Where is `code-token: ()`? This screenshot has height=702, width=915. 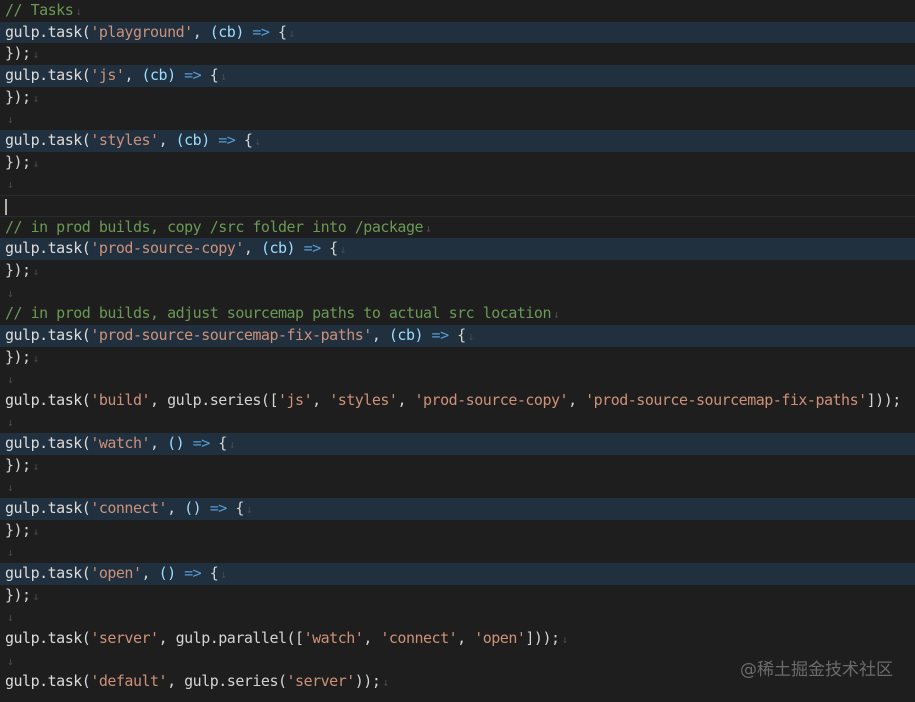 code-token: () is located at coordinates (176, 443).